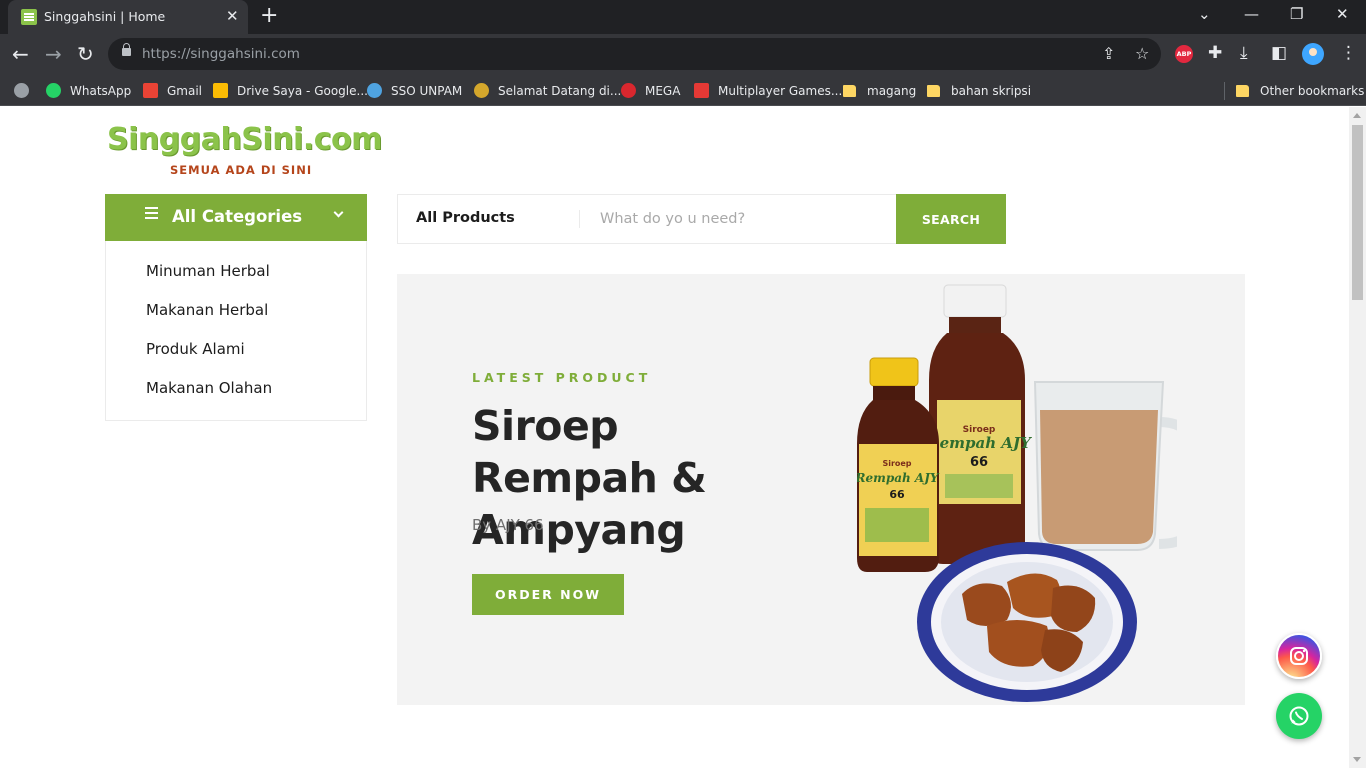 The height and width of the screenshot is (768, 1366). I want to click on bookmark-whatsapp: WhatsApp, so click(88, 91).